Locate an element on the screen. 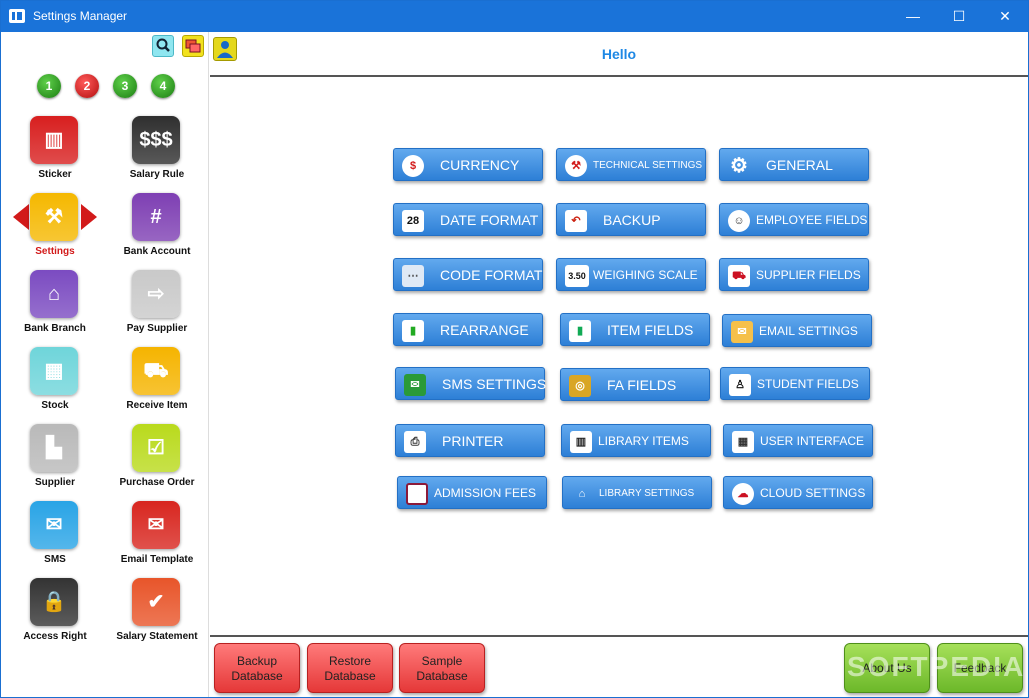  code-format-icon: ⋯ is located at coordinates (413, 276).